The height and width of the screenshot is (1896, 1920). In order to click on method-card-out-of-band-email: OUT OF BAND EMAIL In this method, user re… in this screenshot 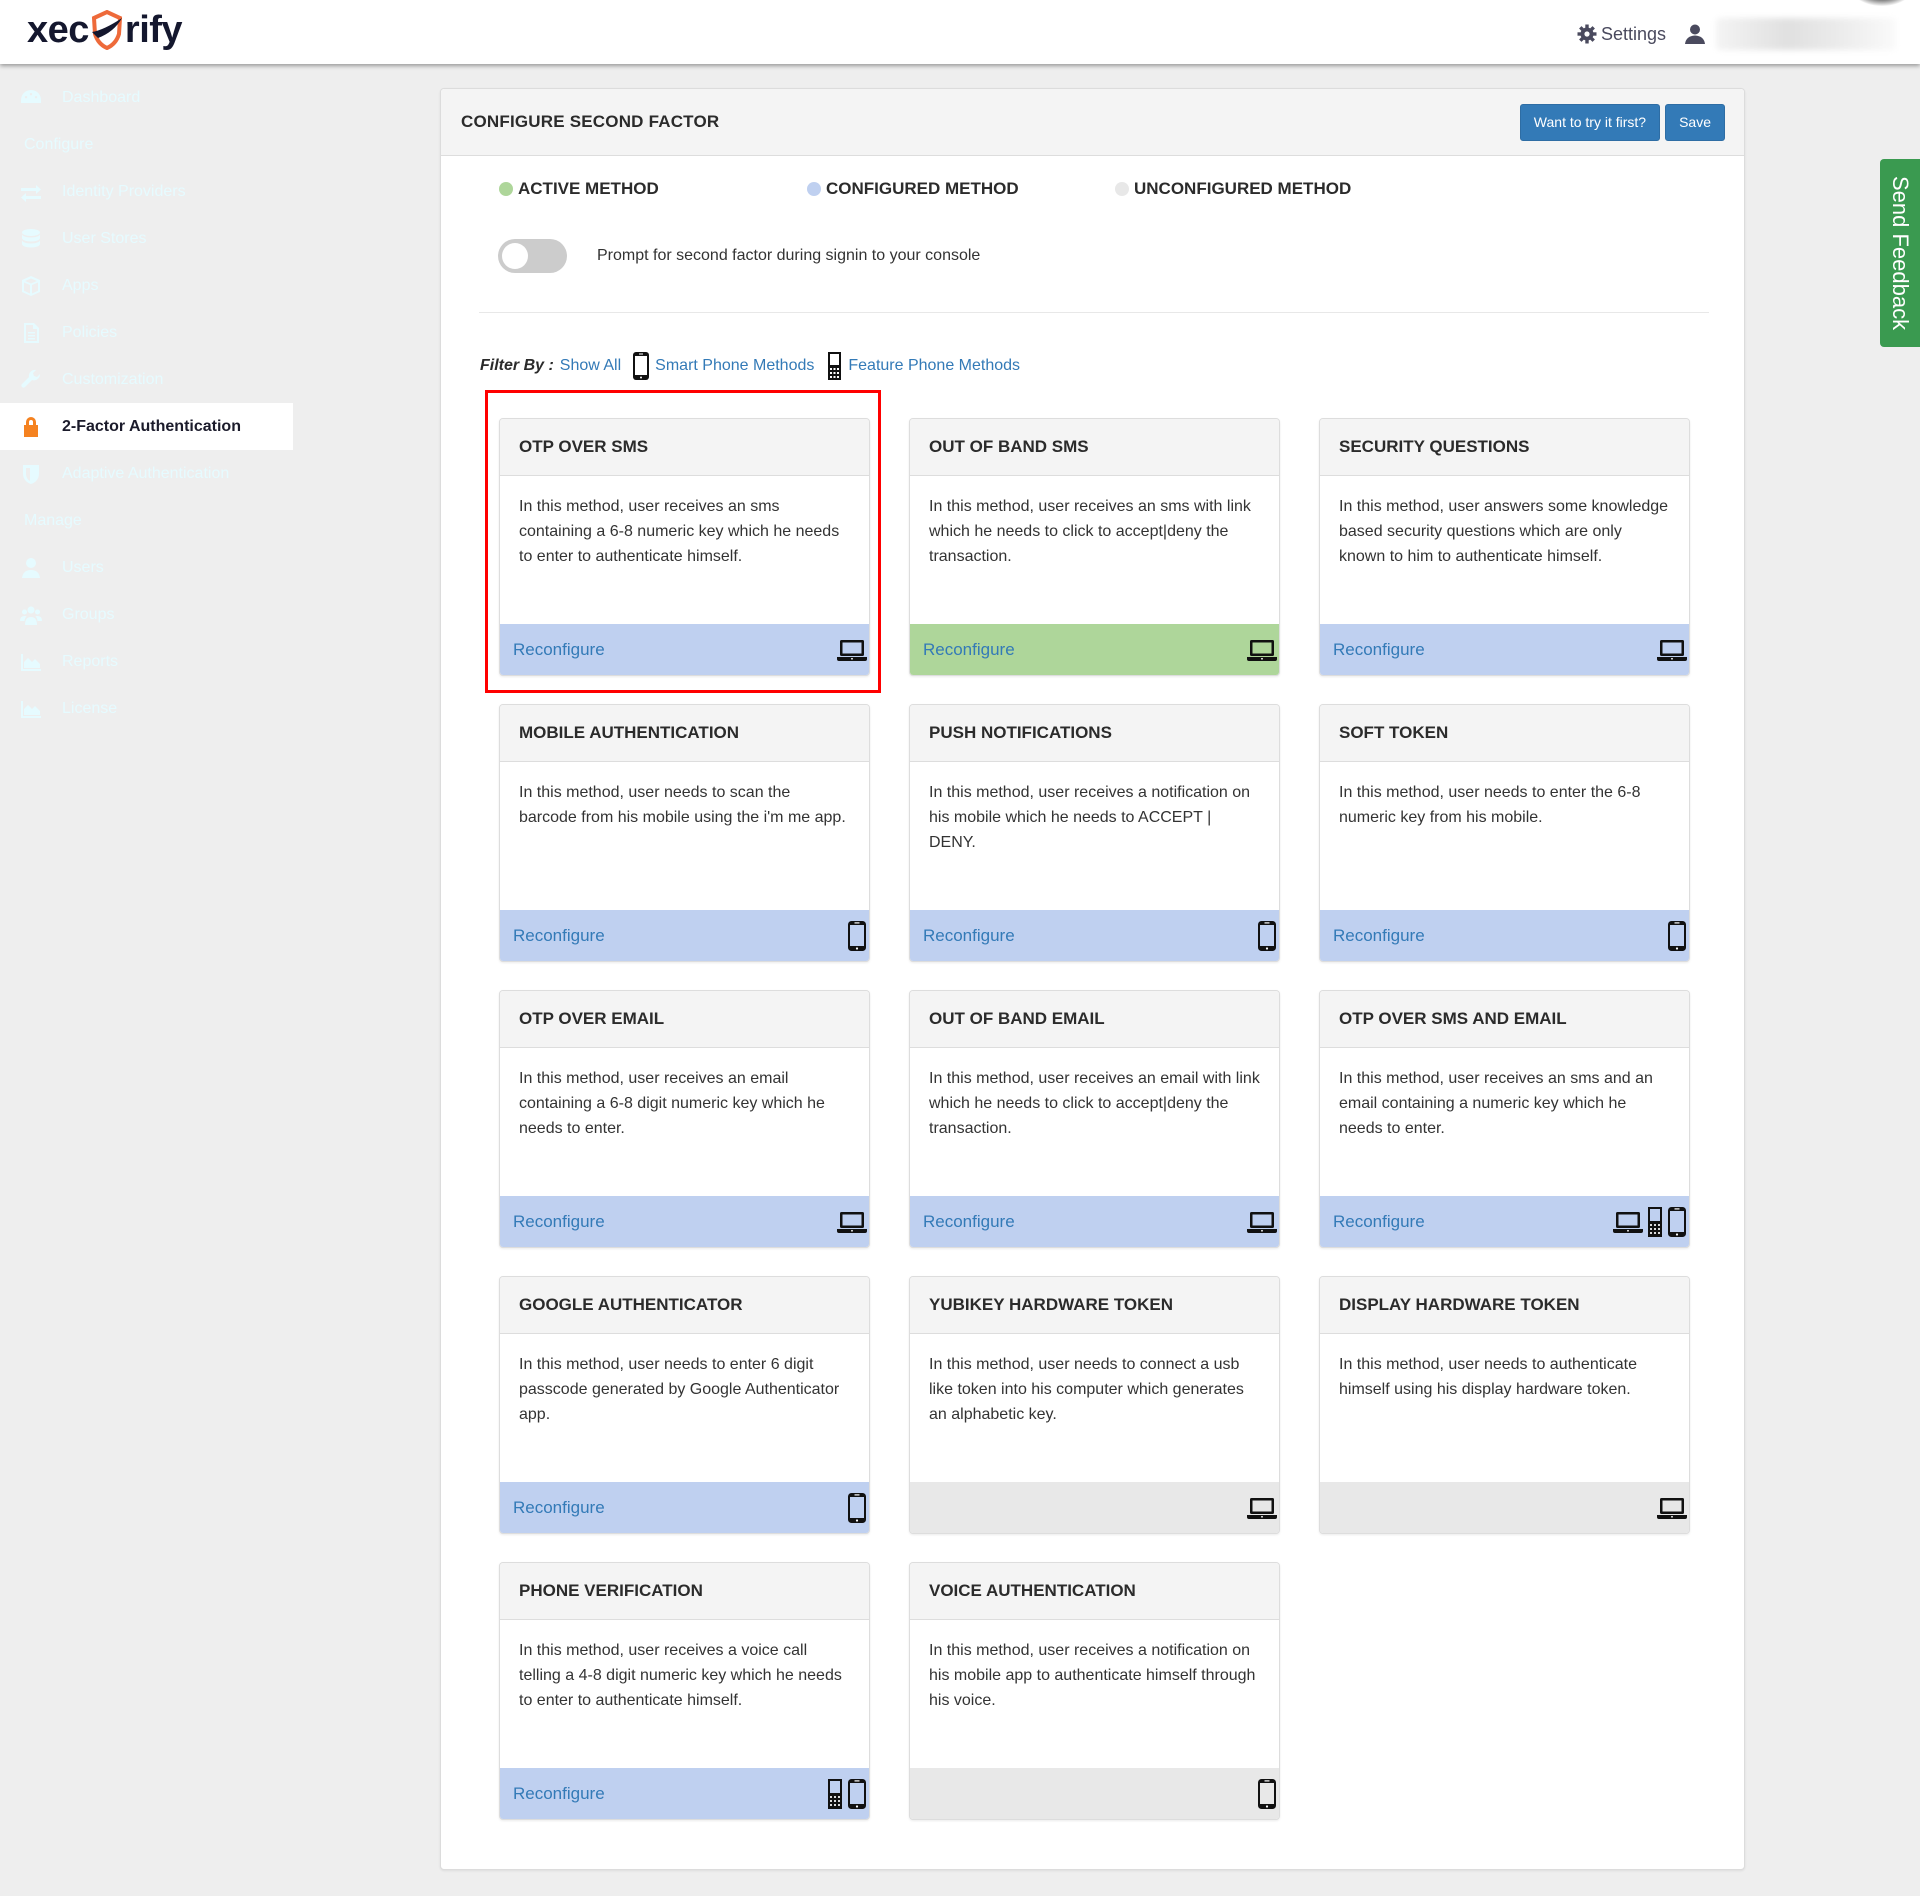, I will do `click(1094, 1119)`.